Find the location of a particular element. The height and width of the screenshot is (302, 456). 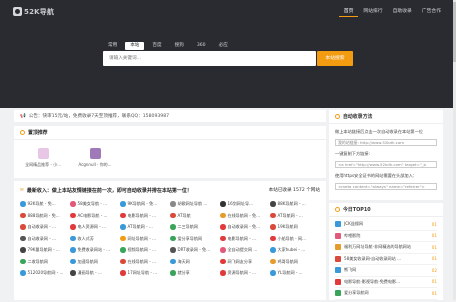

search-tab-sogou: 搜狗 is located at coordinates (179, 46).